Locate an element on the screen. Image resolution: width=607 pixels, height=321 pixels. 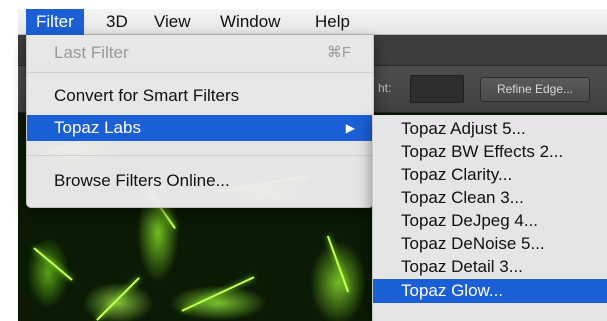
height-input is located at coordinates (437, 89).